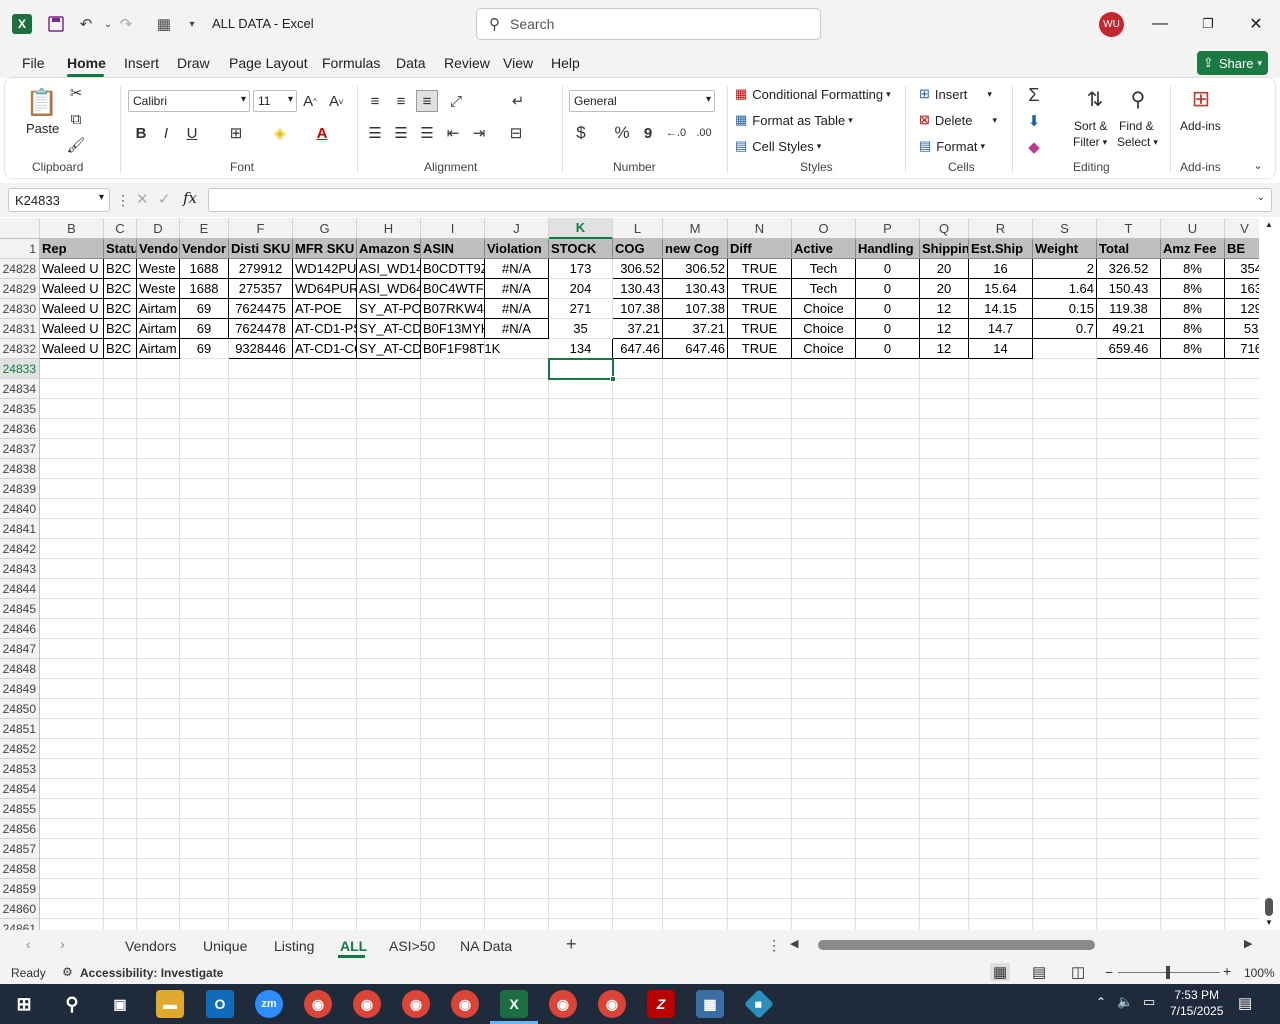 This screenshot has width=1280, height=1024. Describe the element at coordinates (1034, 95) in the screenshot. I see `autosum-icon: Σ` at that location.